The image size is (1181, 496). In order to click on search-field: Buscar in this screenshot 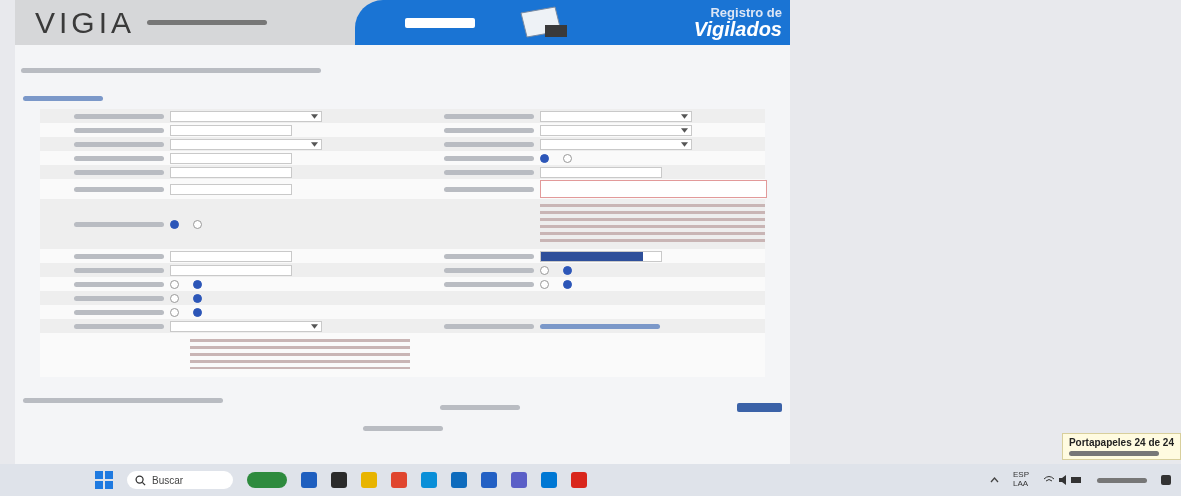, I will do `click(180, 480)`.